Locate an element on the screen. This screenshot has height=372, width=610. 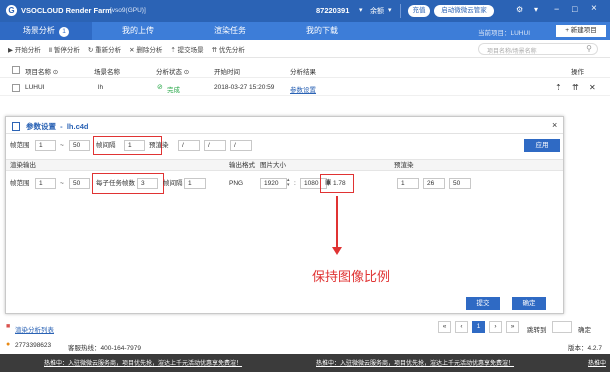
ticker-text-2: 热推中：入驻微微云服务商，项目优先抢，渲达上千元活动优惠享免费渲！ is located at coordinates (415, 362).